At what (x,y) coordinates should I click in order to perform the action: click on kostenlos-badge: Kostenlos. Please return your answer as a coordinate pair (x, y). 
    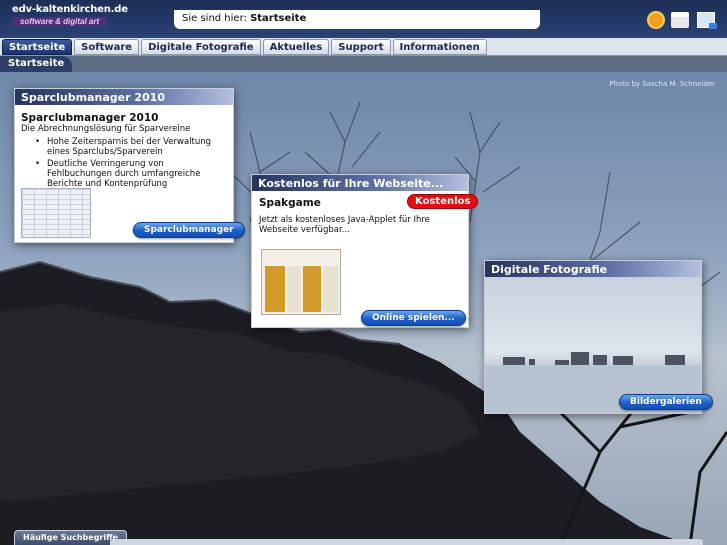
    Looking at the image, I should click on (443, 201).